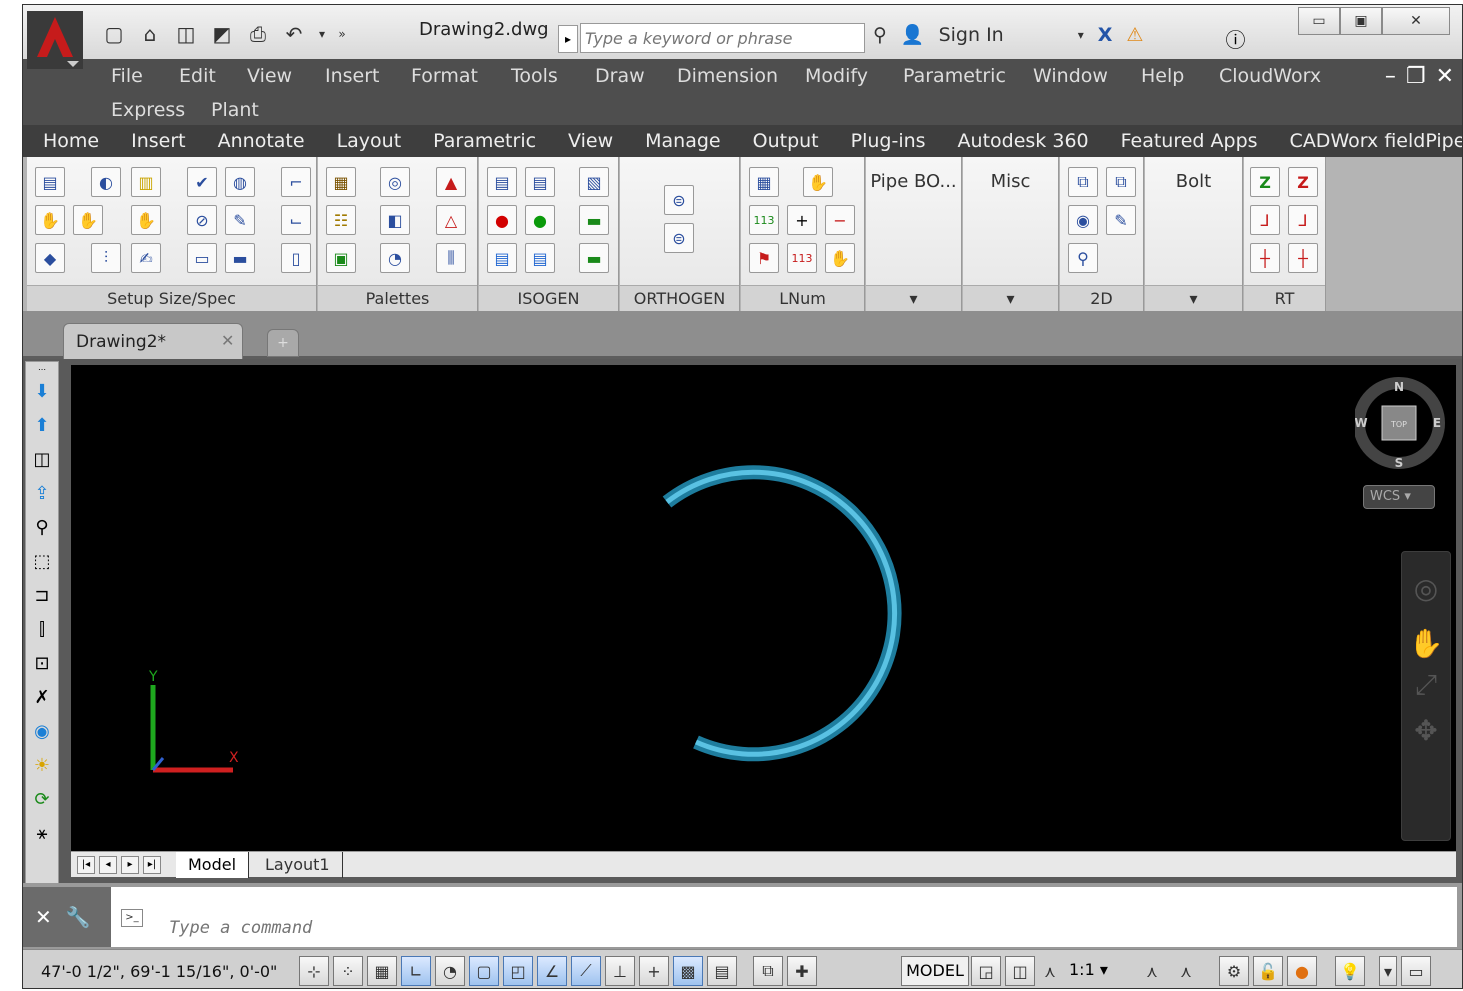 The height and width of the screenshot is (991, 1463). Describe the element at coordinates (450, 971) in the screenshot. I see `polar-tracking-icon: ◔` at that location.